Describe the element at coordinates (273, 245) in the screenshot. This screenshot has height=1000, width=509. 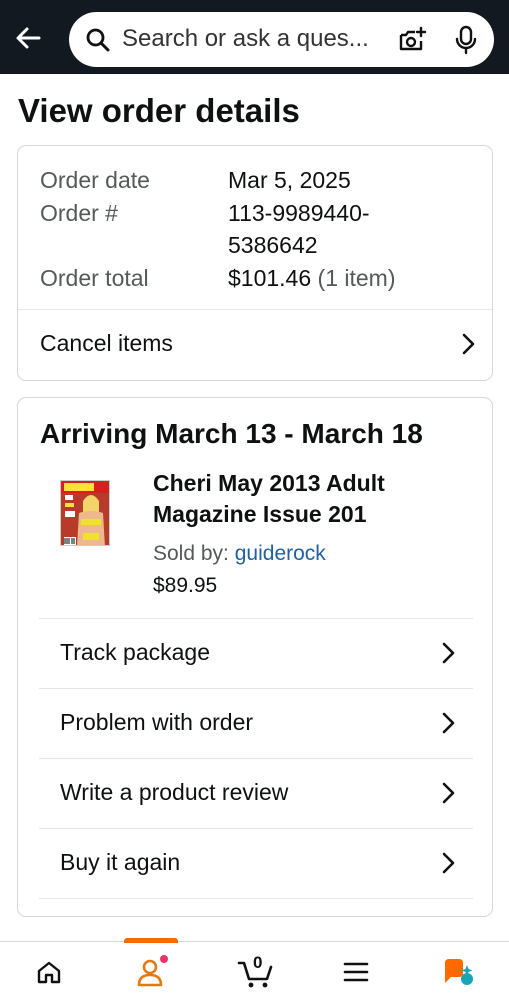
I see `order-number-value-line2: 5386642` at that location.